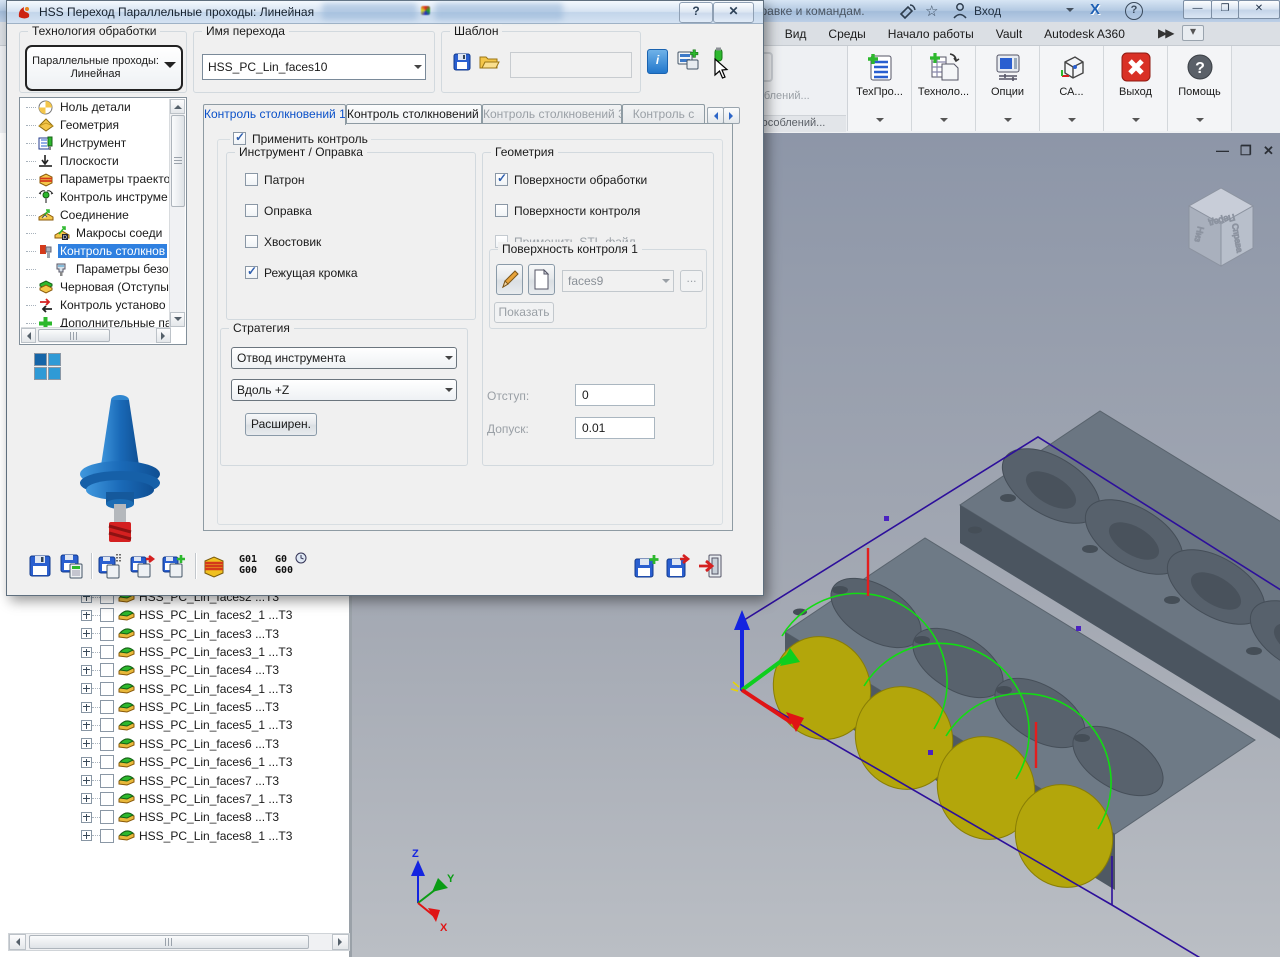  What do you see at coordinates (177, 106) in the screenshot?
I see `scroll-up-icon` at bounding box center [177, 106].